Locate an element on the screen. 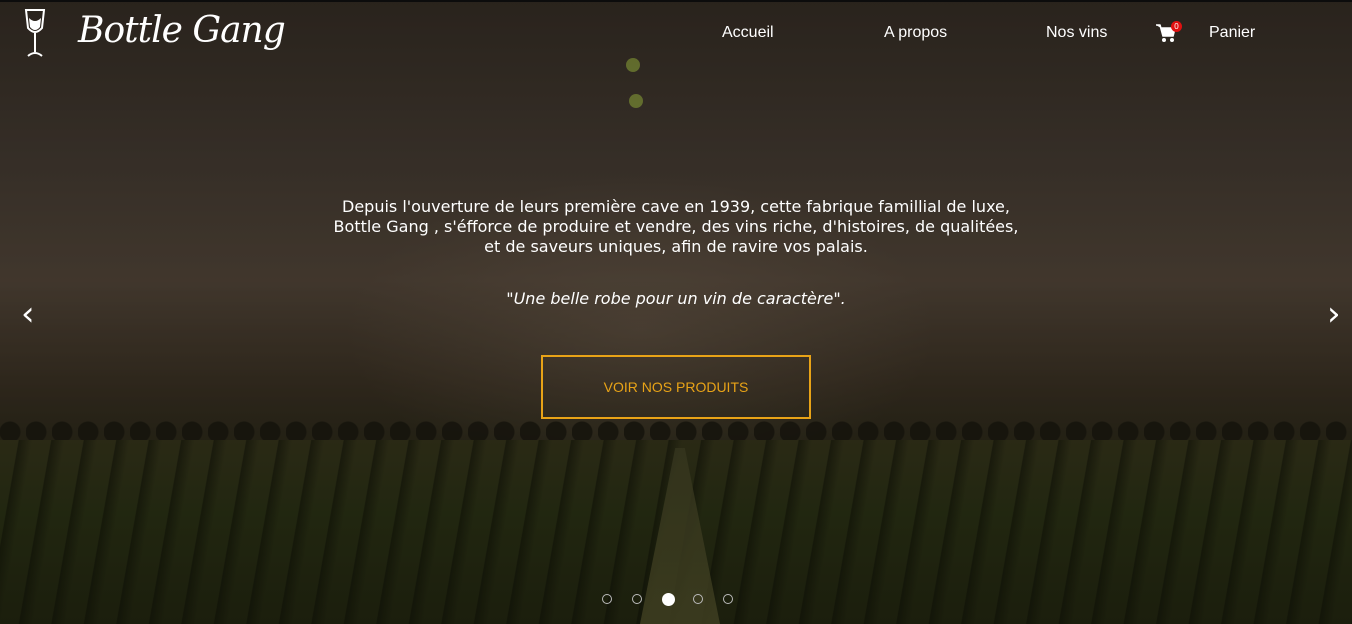 Image resolution: width=1352 pixels, height=624 pixels. nav-link-about: A propos is located at coordinates (915, 33).